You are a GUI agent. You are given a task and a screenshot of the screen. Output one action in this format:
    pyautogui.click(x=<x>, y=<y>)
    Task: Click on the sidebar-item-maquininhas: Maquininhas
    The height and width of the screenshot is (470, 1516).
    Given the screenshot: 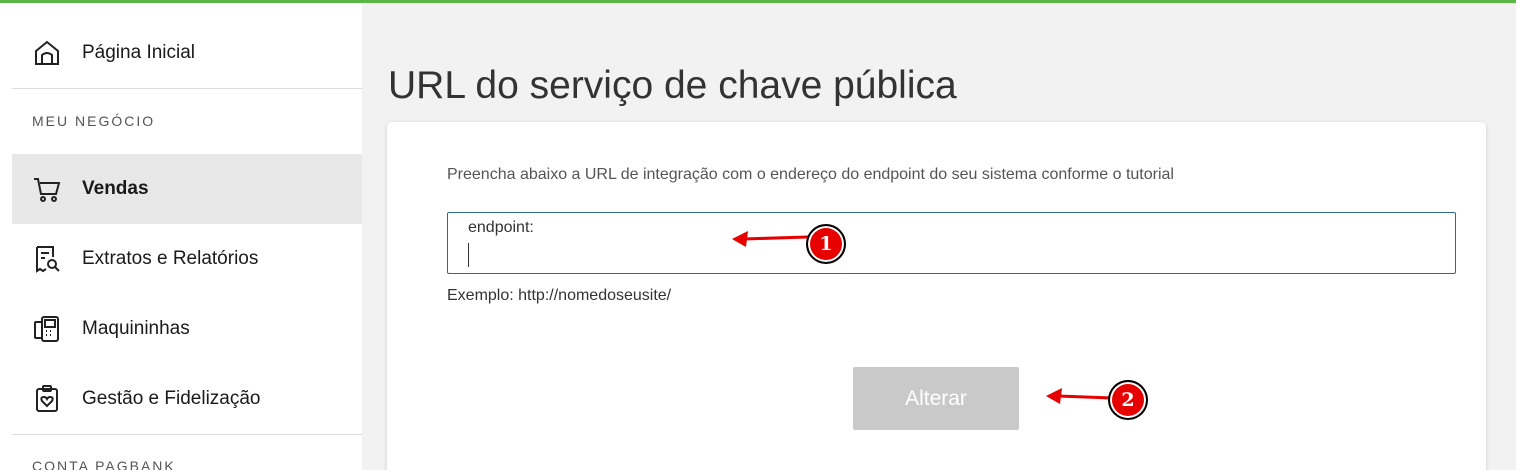 What is the action you would take?
    pyautogui.click(x=187, y=329)
    